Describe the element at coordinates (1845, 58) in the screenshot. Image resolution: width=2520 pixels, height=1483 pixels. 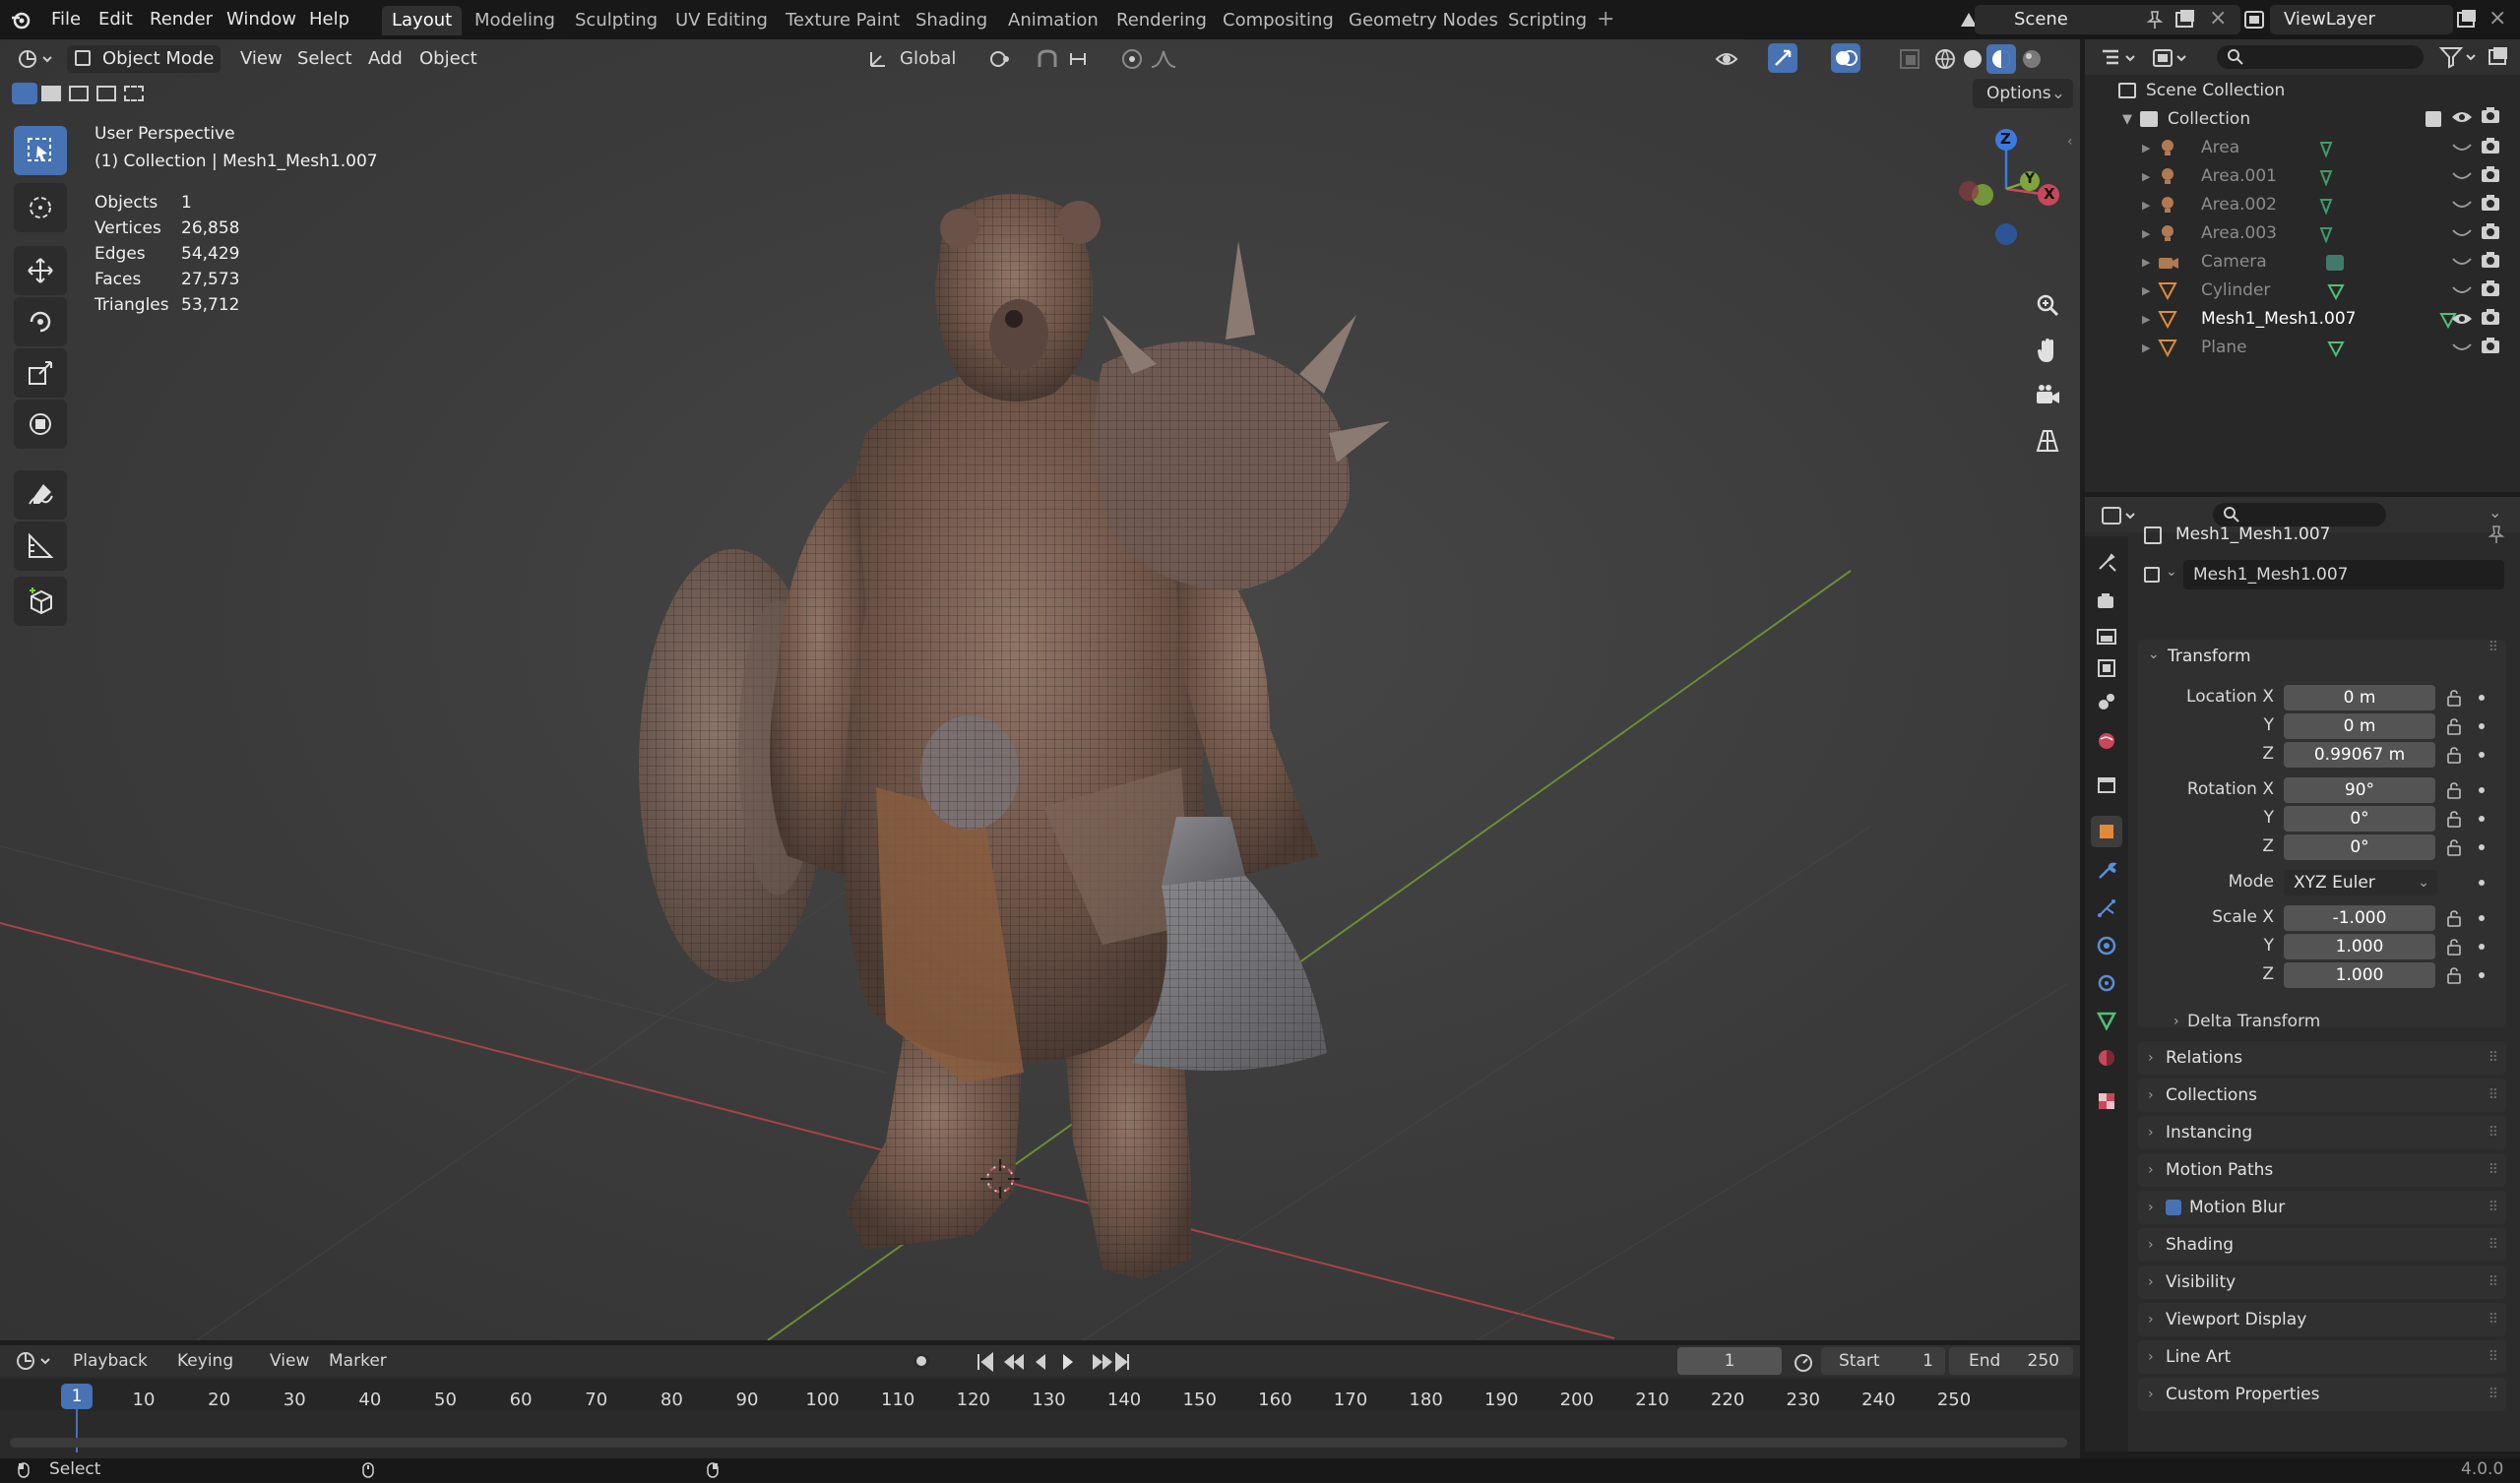
I see `overlays-toggle-icon` at that location.